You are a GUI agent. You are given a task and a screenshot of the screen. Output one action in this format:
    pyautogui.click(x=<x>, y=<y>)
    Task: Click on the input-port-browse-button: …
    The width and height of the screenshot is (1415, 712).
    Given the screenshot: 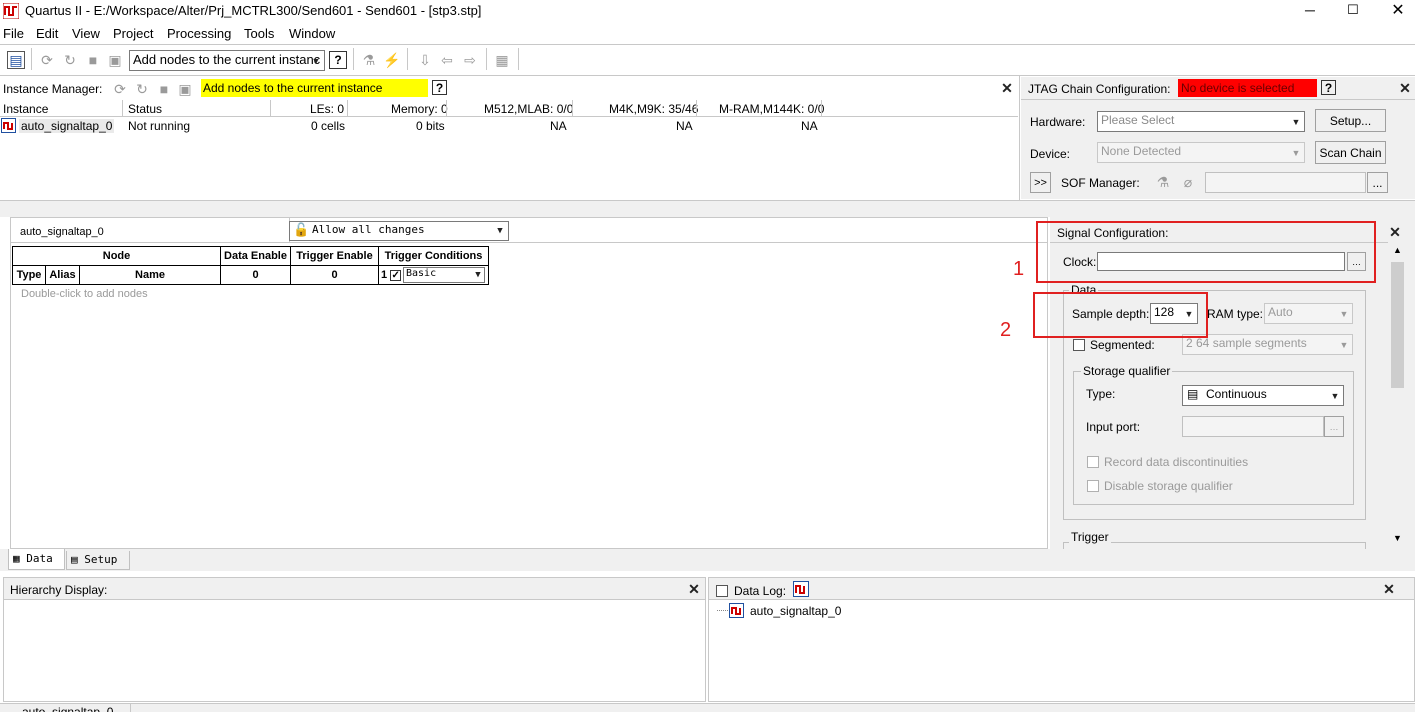 What is the action you would take?
    pyautogui.click(x=1334, y=426)
    